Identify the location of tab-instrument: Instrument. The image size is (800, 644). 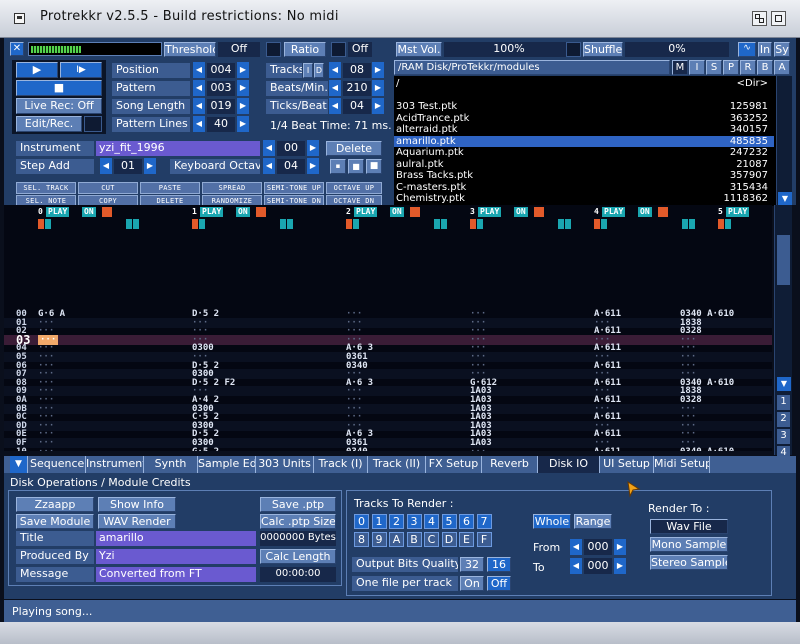
(115, 464).